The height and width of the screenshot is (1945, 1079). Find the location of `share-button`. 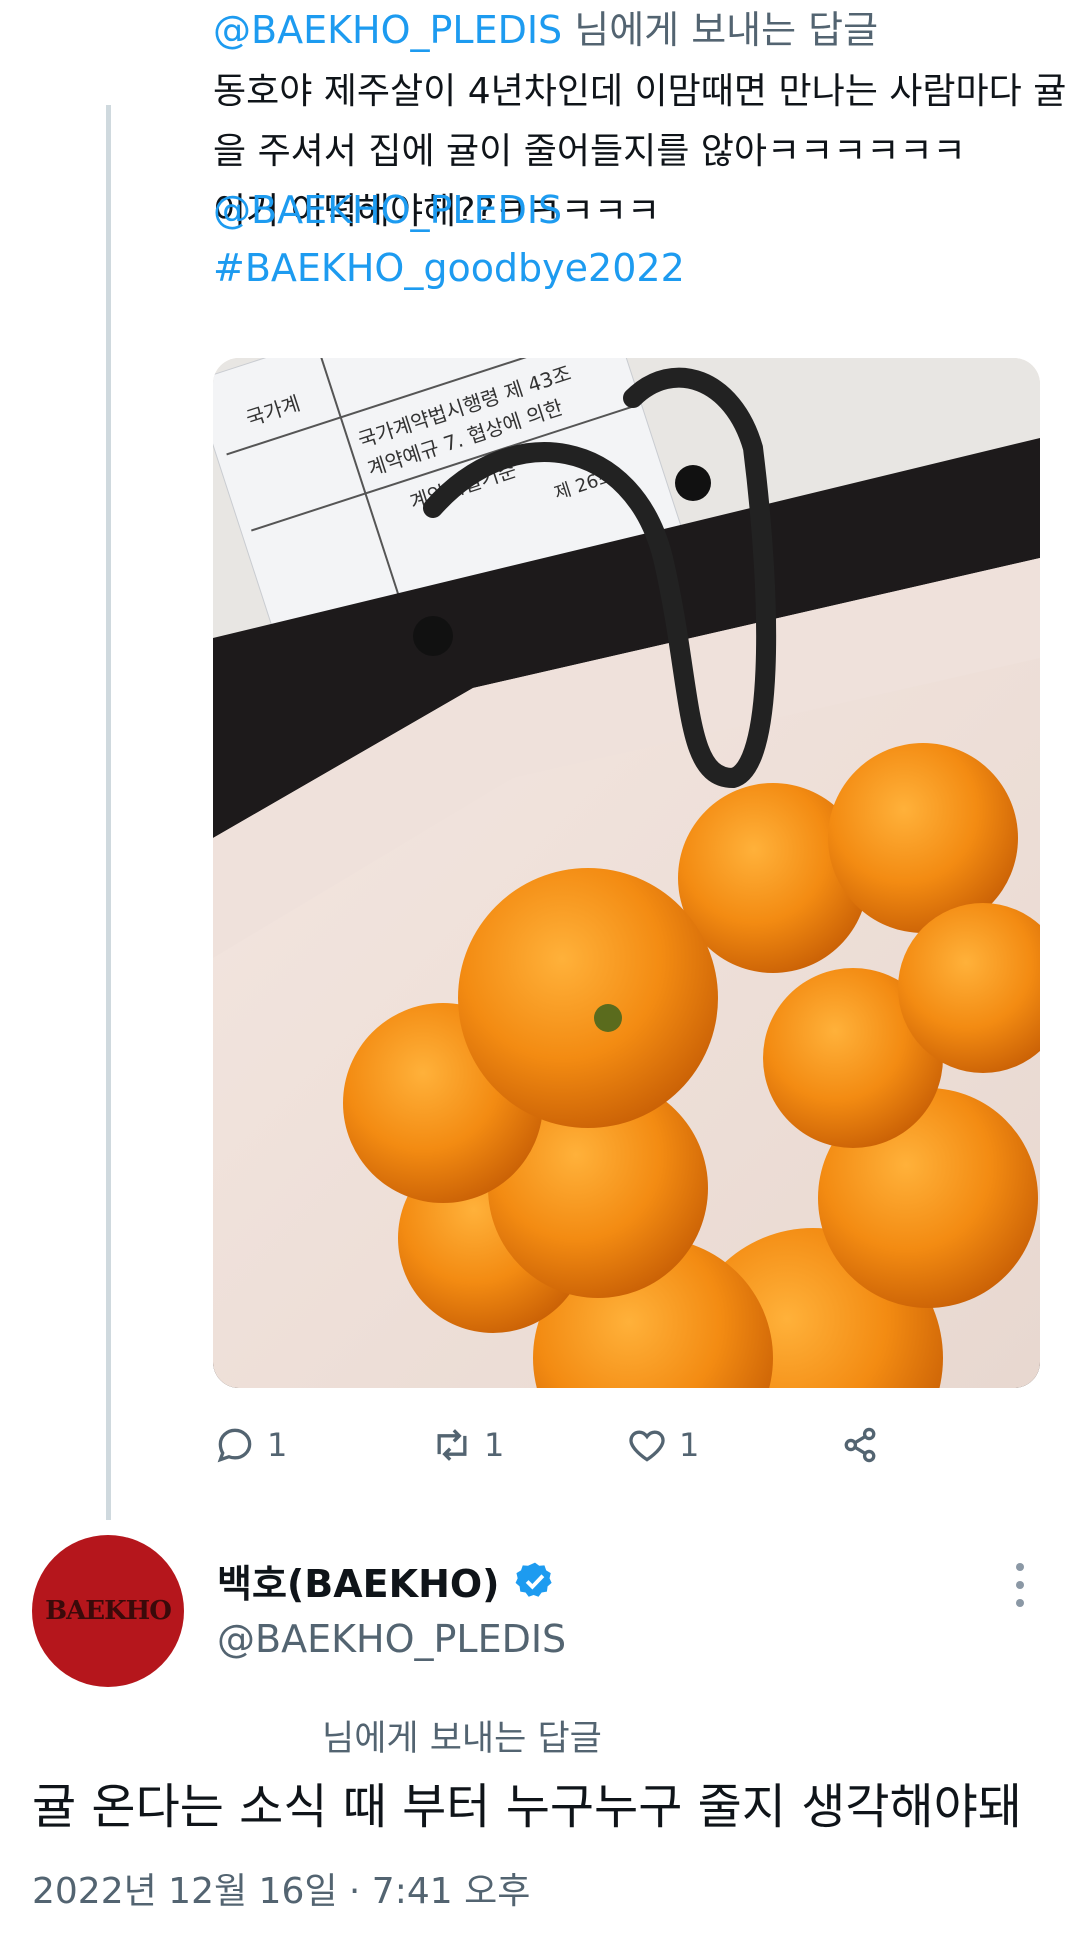

share-button is located at coordinates (860, 1445).